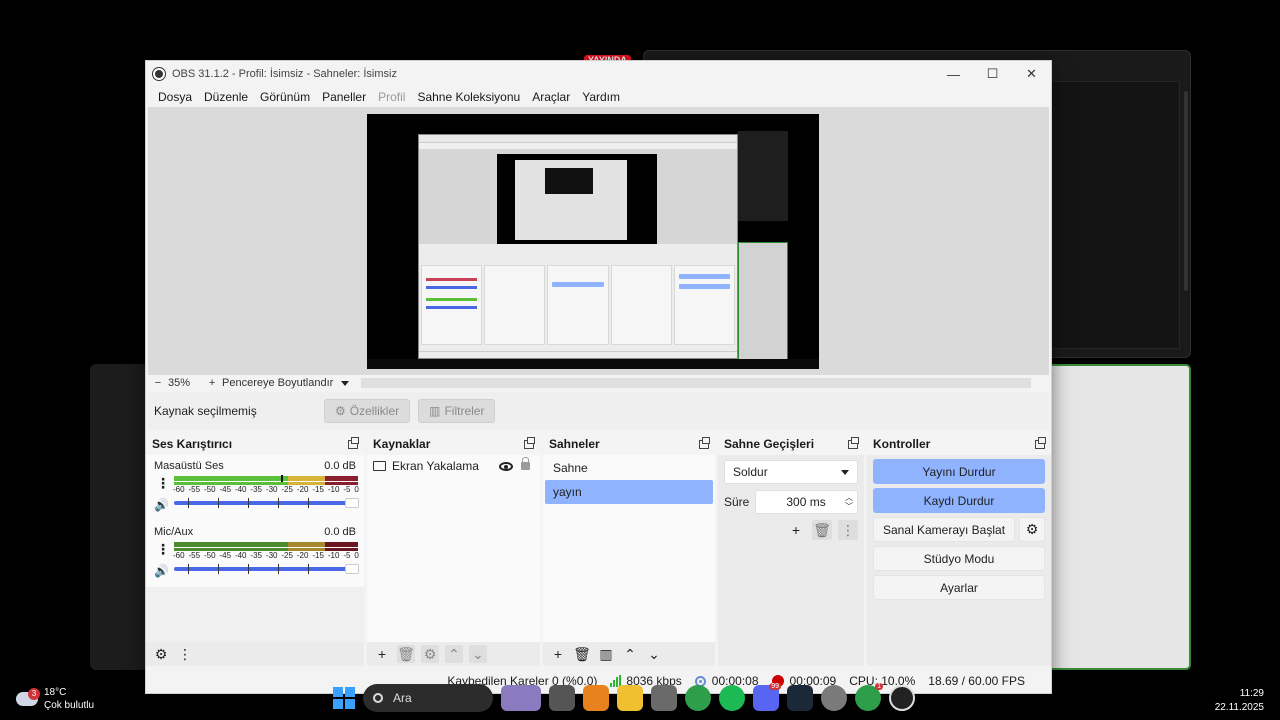 The height and width of the screenshot is (720, 1280). Describe the element at coordinates (834, 698) in the screenshot. I see `settings-icon` at that location.